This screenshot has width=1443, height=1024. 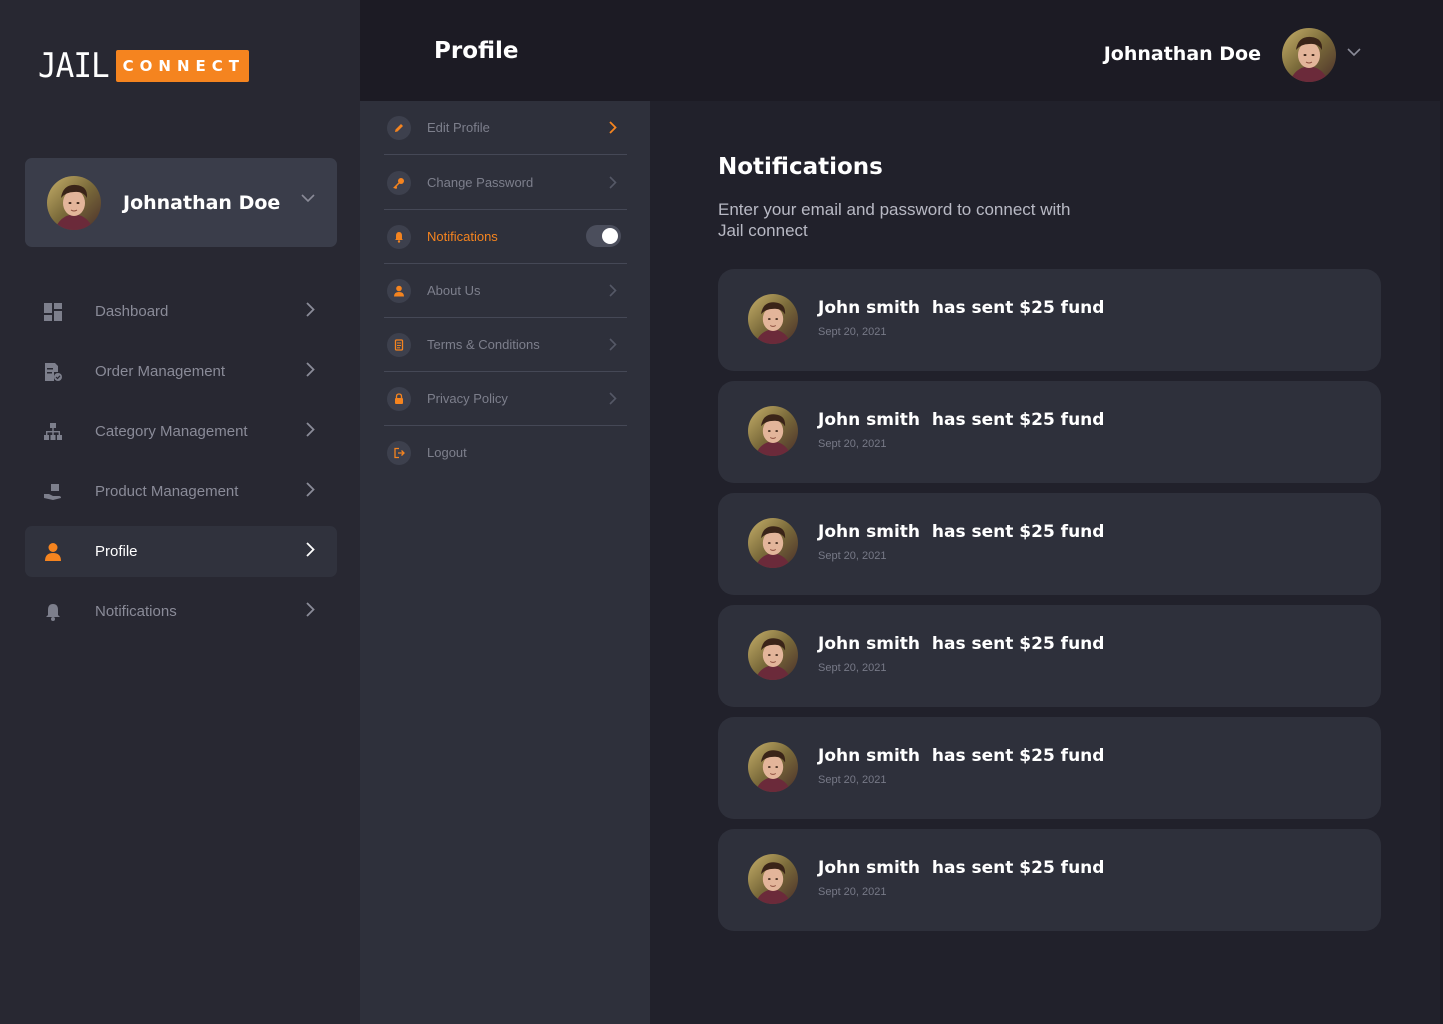 What do you see at coordinates (167, 491) in the screenshot?
I see `sidebar-item-label: Product Management` at bounding box center [167, 491].